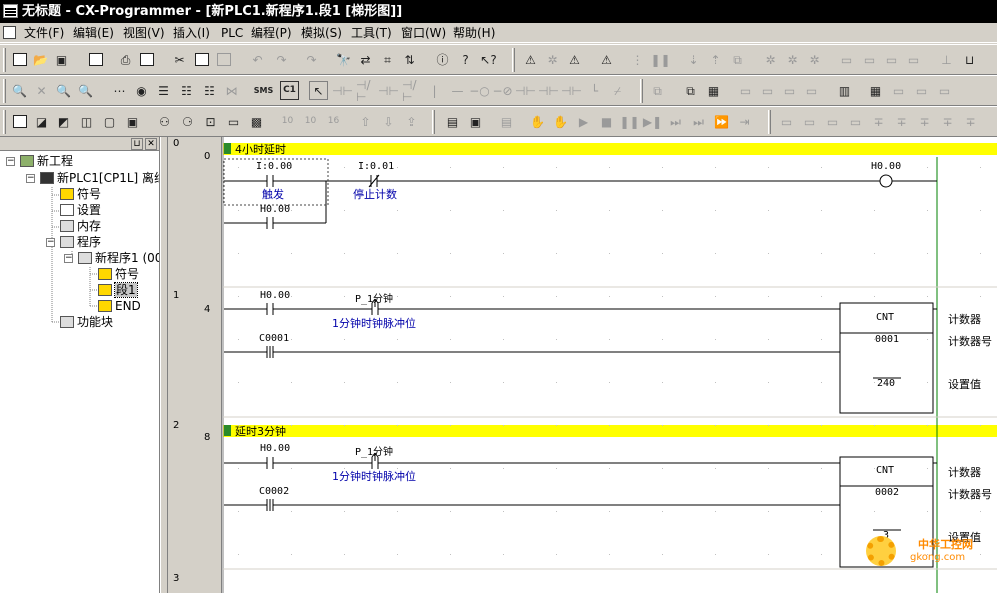 The image size is (997, 593). What do you see at coordinates (970, 121) in the screenshot?
I see `branch-5-icon: ∓` at bounding box center [970, 121].